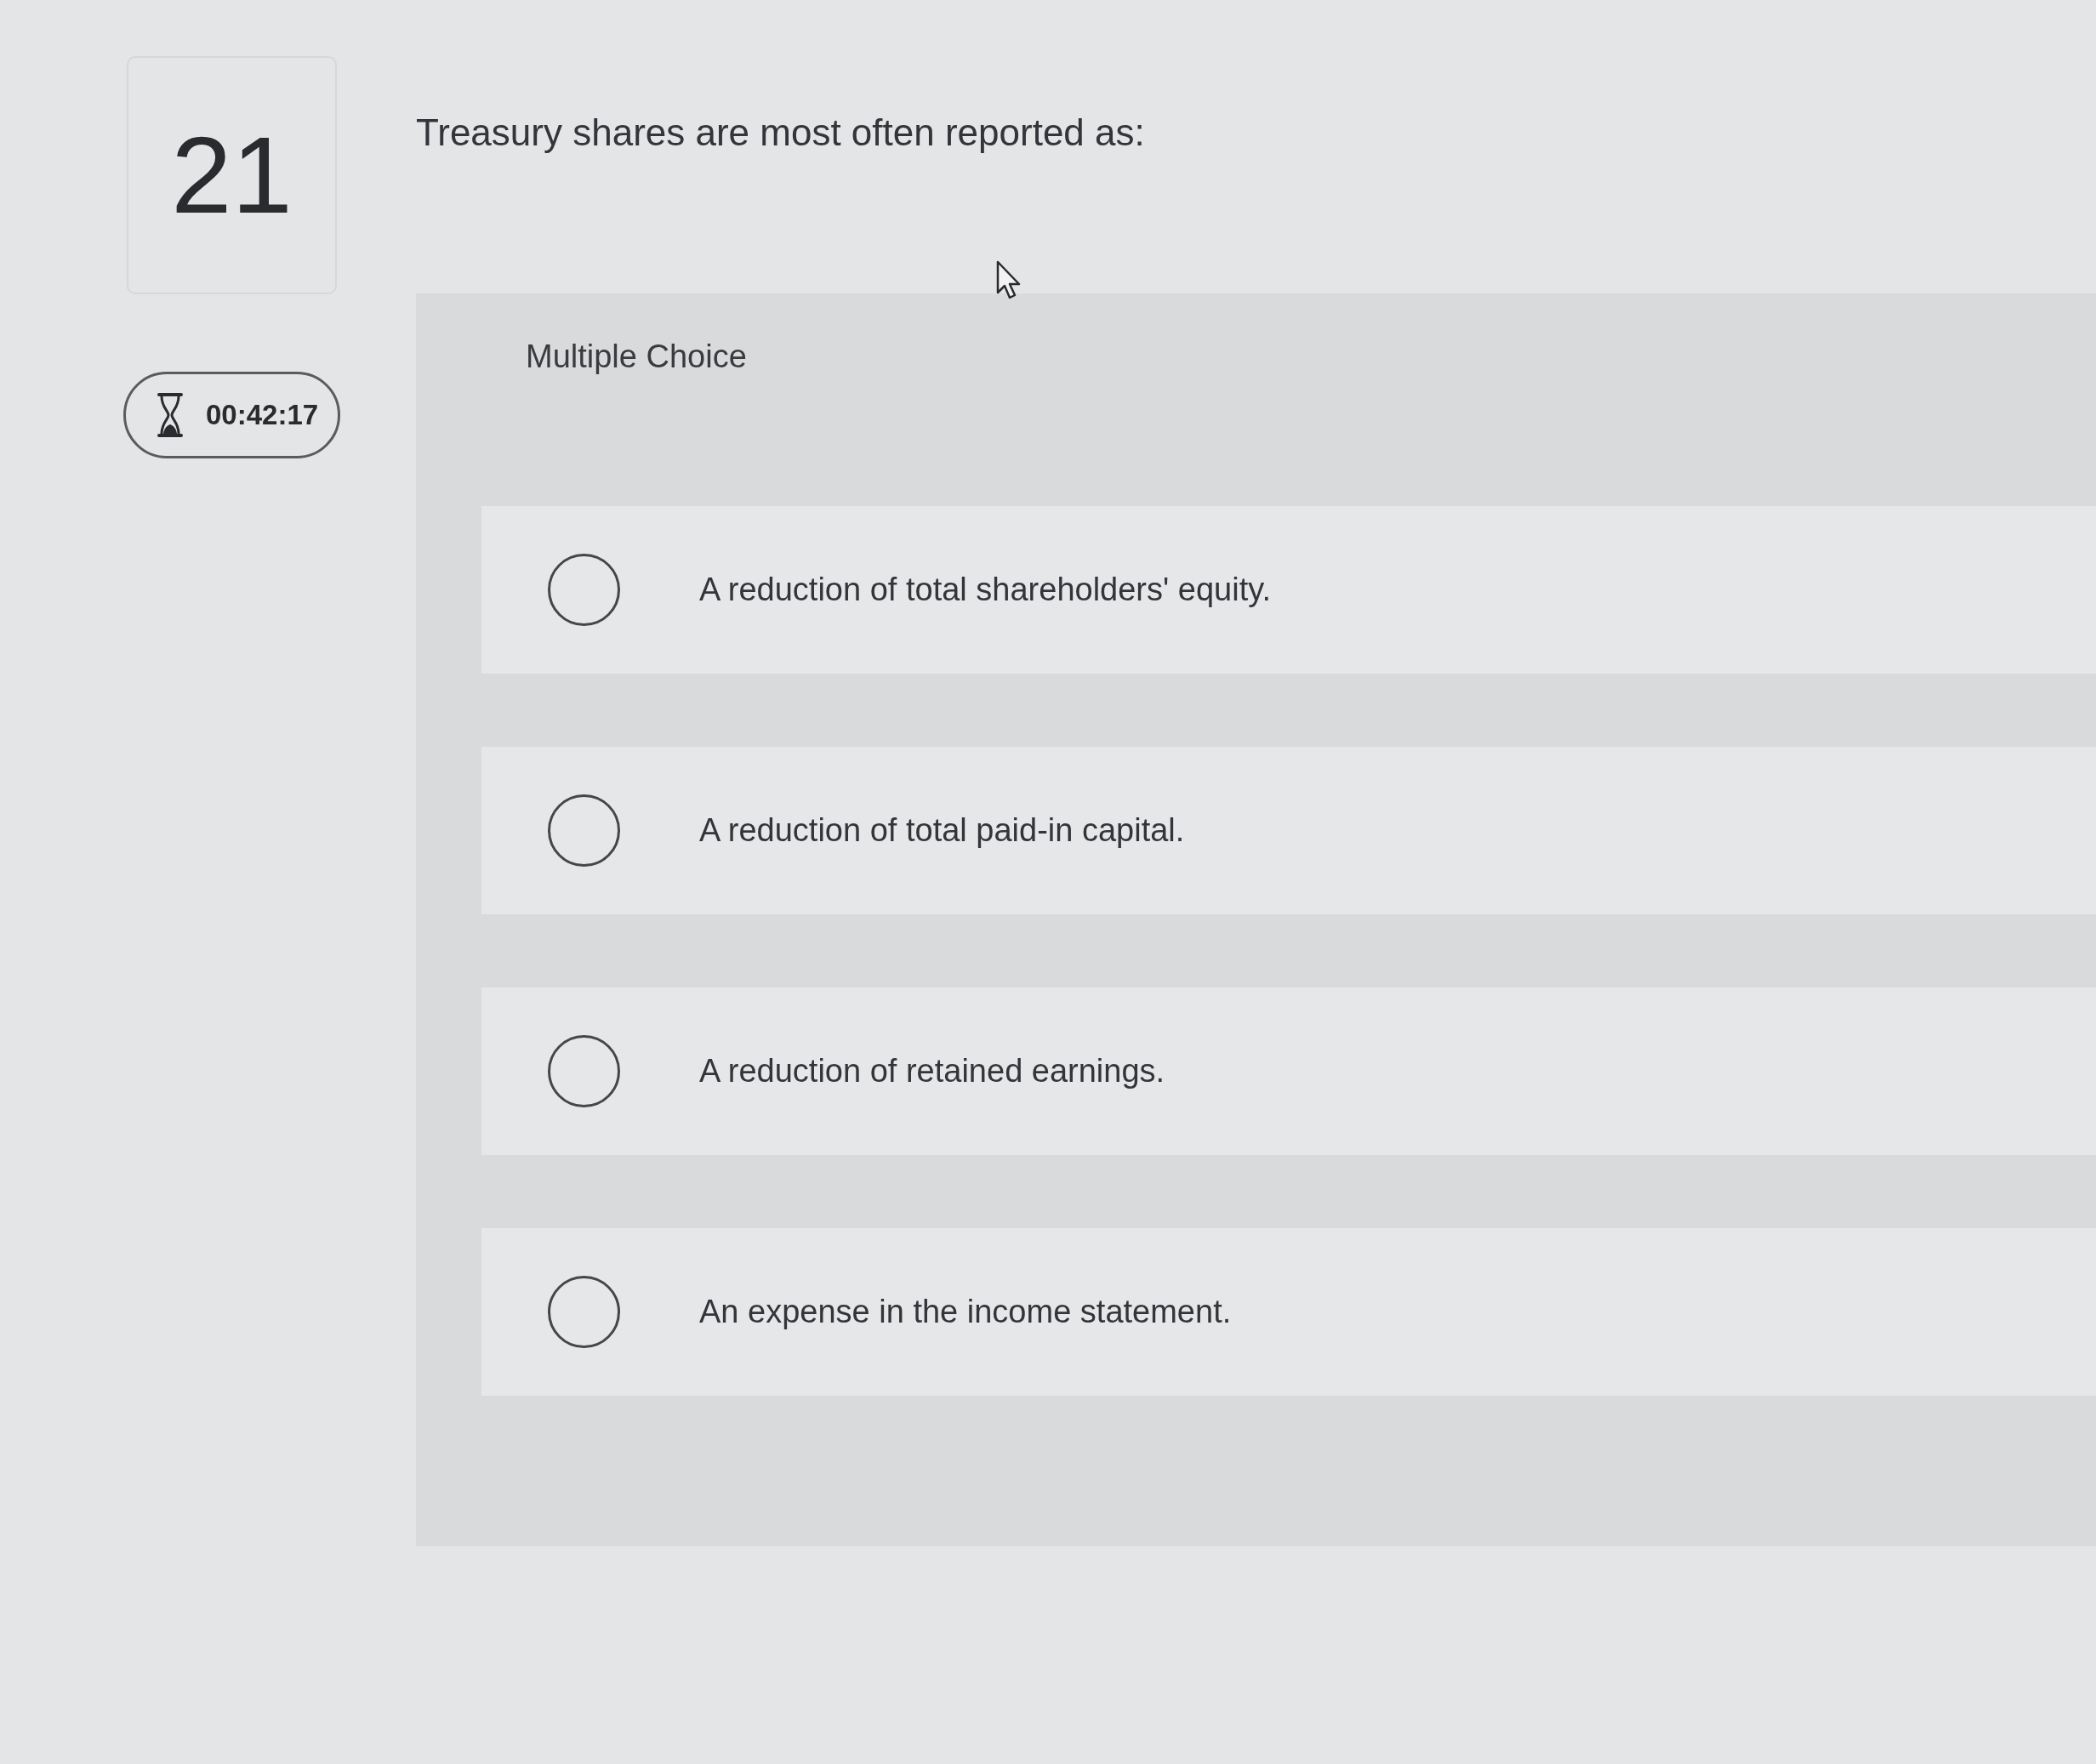 The width and height of the screenshot is (2096, 1764). I want to click on answer-option: A reduction of total paid-in capital., so click(1288, 831).